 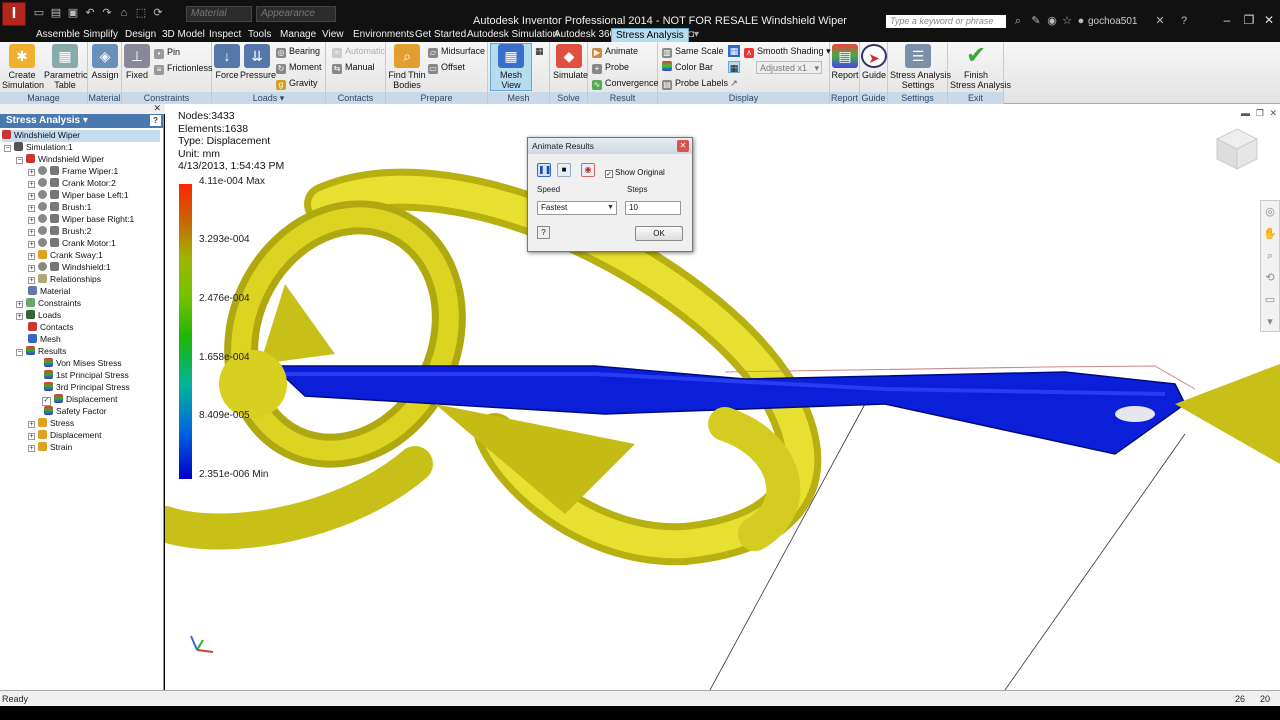 I want to click on pin-button: • Pin, so click(x=167, y=52).